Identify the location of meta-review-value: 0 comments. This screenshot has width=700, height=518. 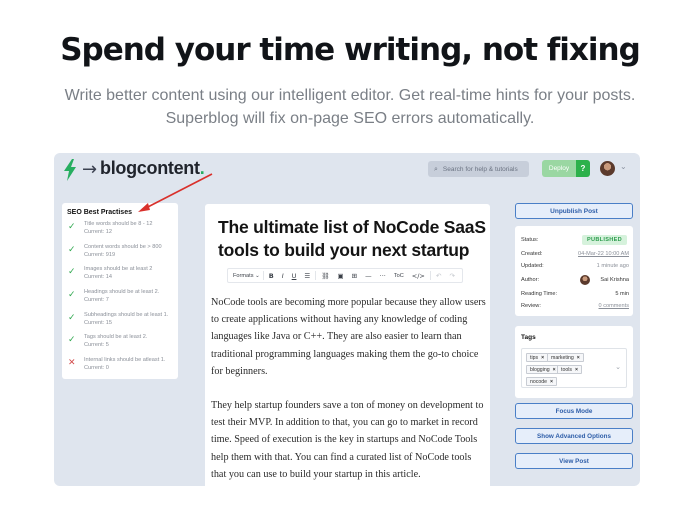
(614, 306).